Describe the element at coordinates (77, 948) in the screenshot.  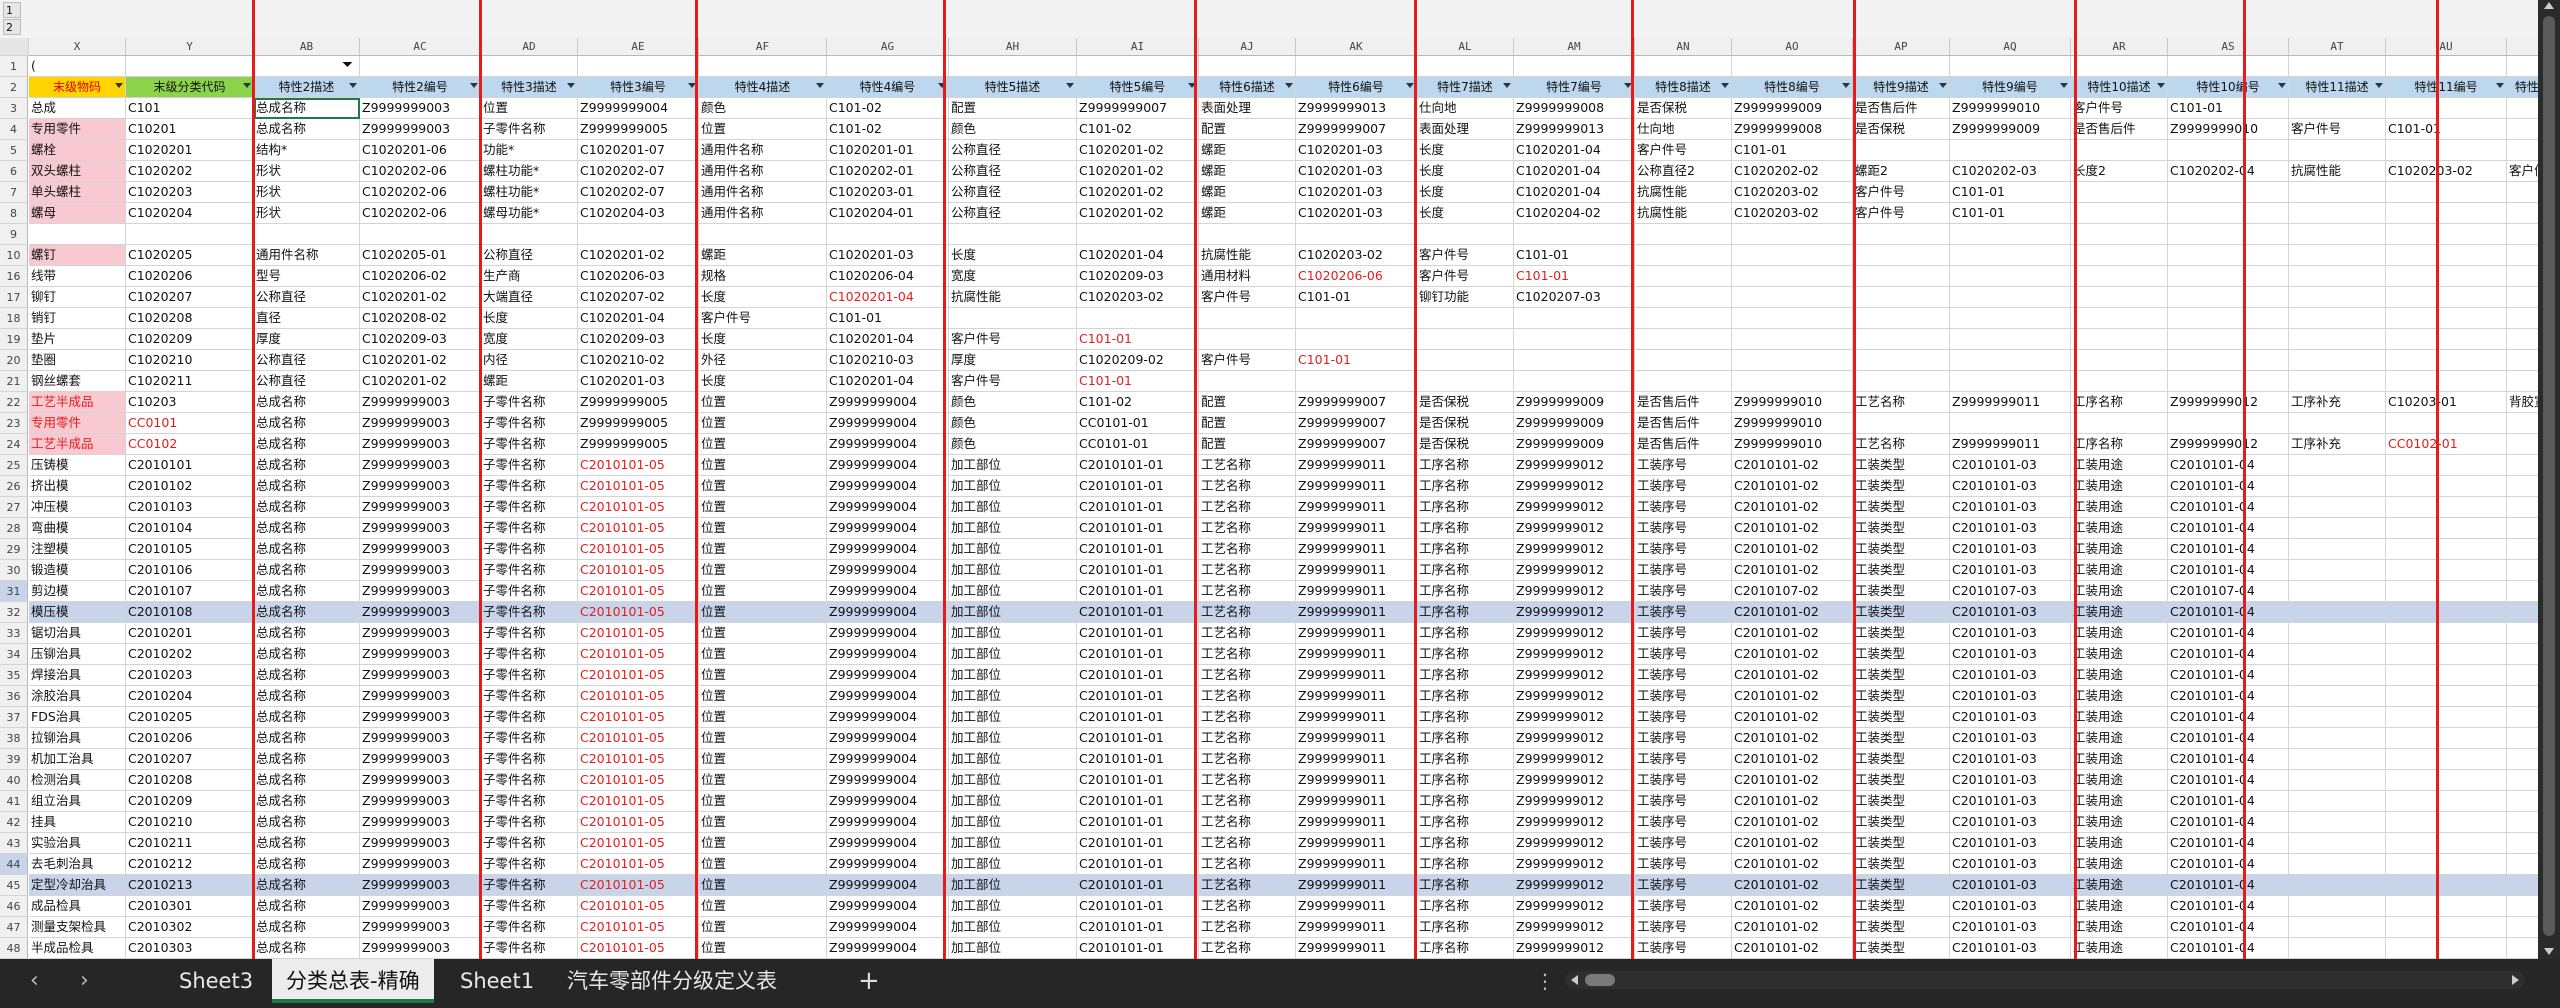
I see `table-cell: 半成品检具` at that location.